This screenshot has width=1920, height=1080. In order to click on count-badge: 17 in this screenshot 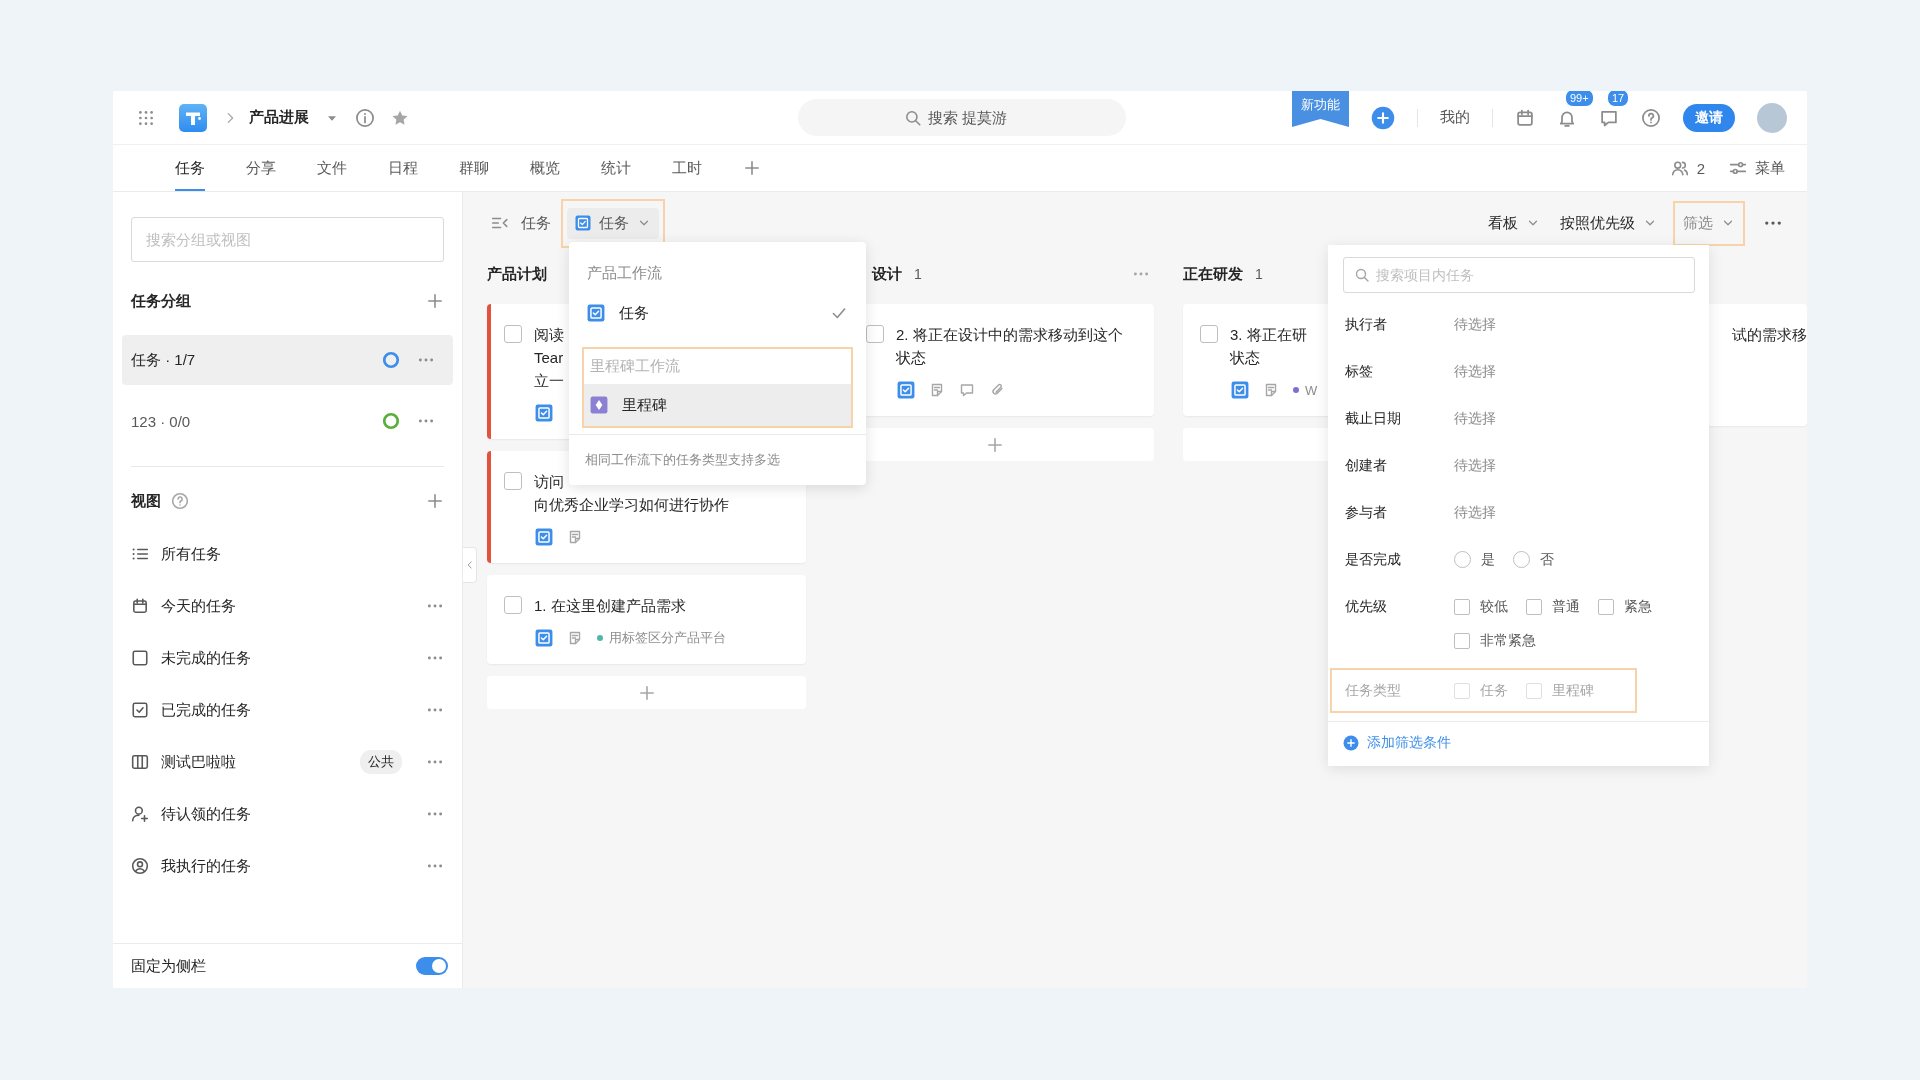, I will do `click(1618, 99)`.